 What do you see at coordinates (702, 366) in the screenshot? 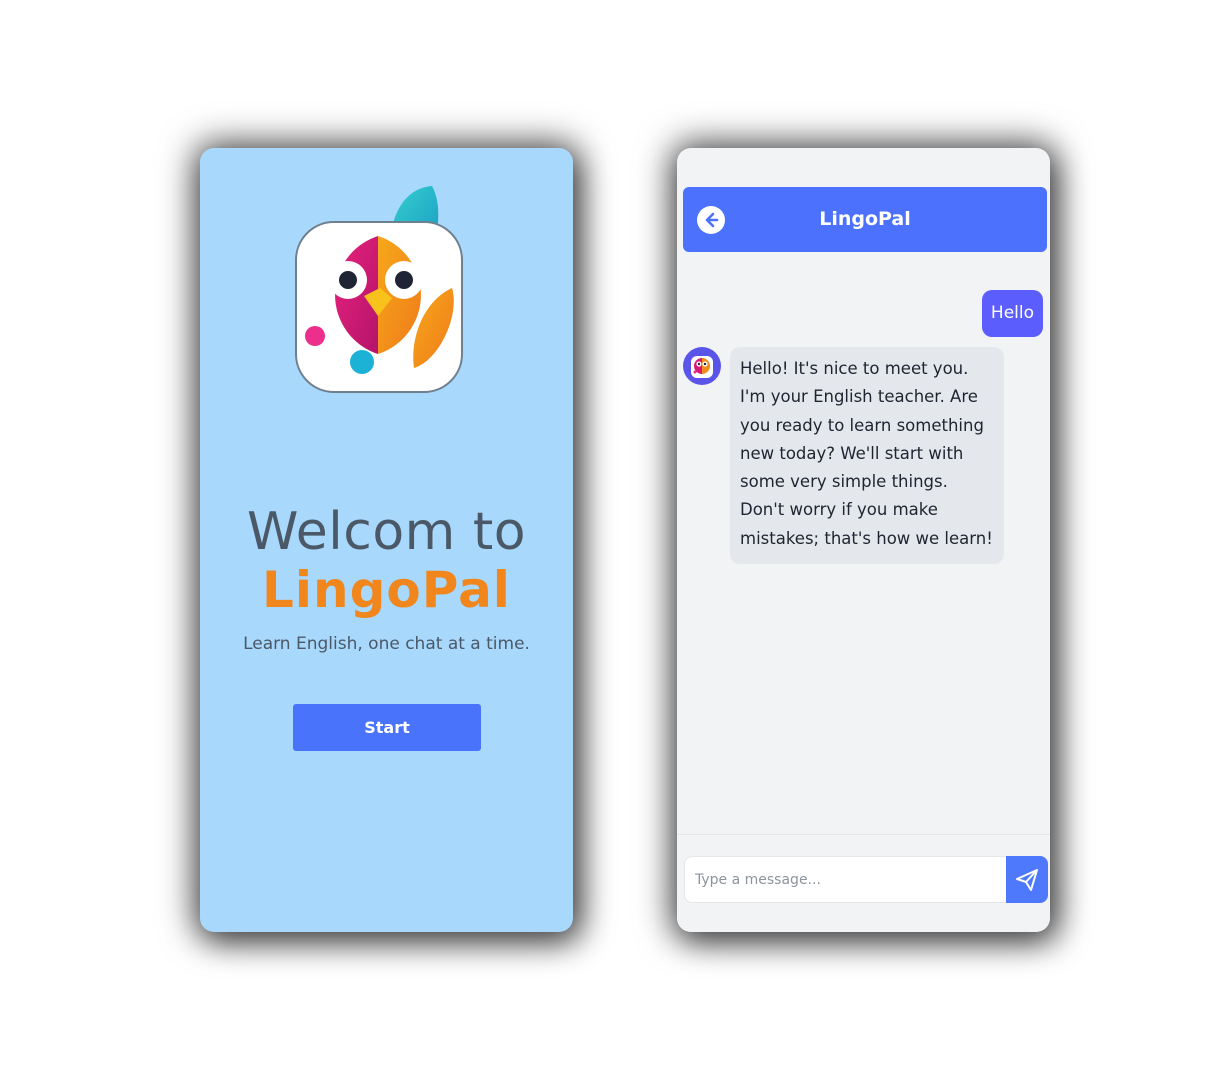
I see `owl-avatar-icon` at bounding box center [702, 366].